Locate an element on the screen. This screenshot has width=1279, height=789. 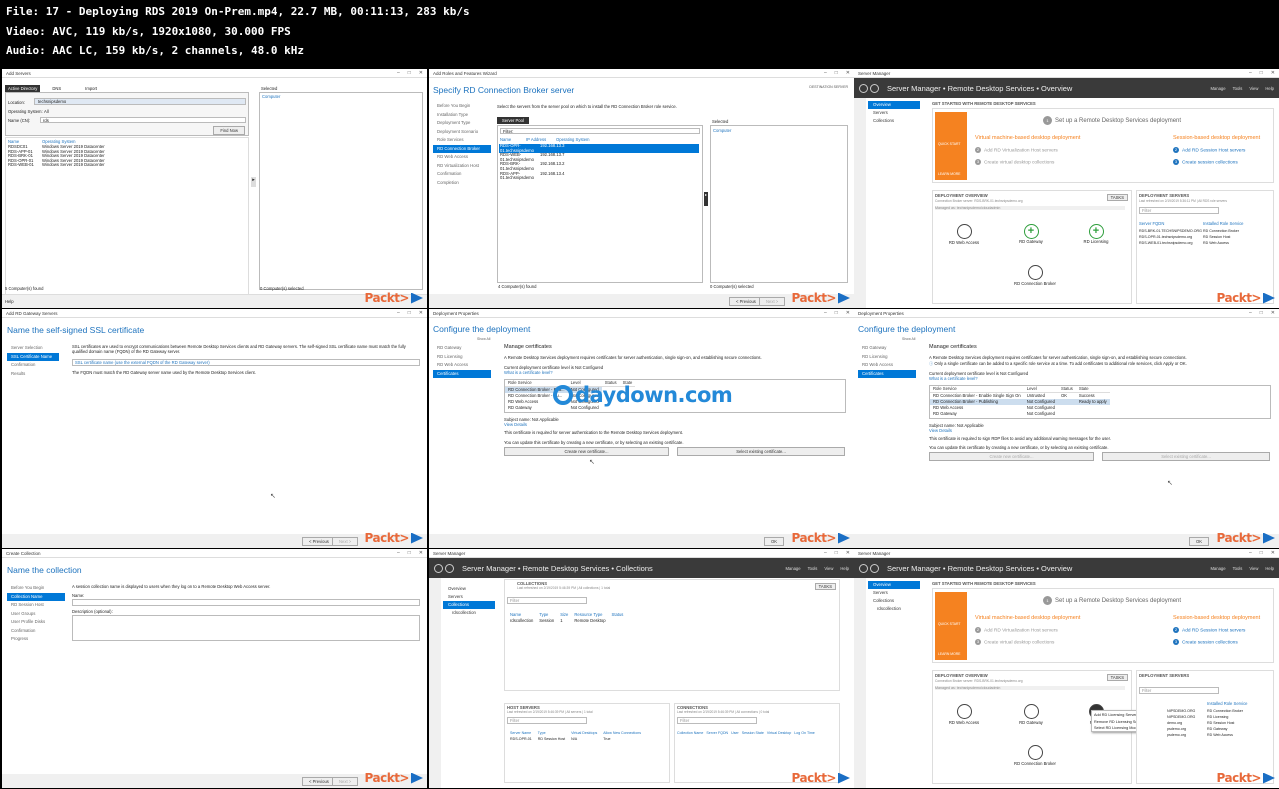
quick-start-tile: QUICK START LEARN MORE is located at coordinates (951, 626).